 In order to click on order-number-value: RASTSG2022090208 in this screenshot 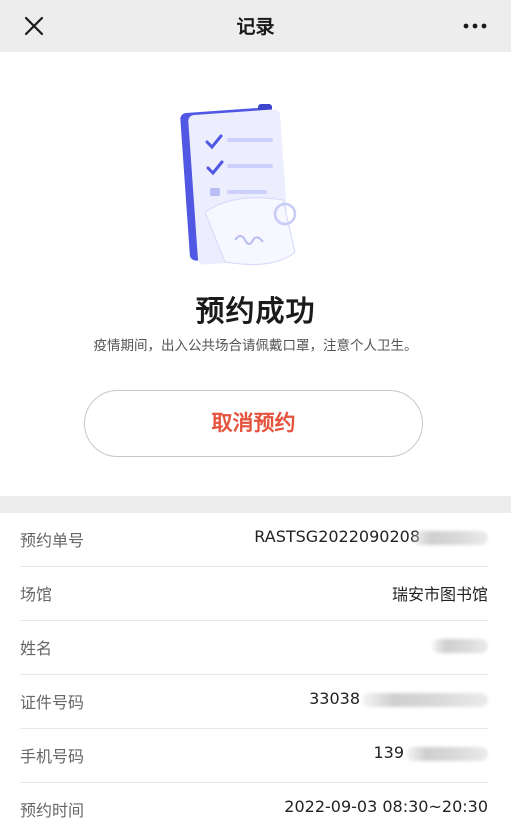, I will do `click(371, 536)`.